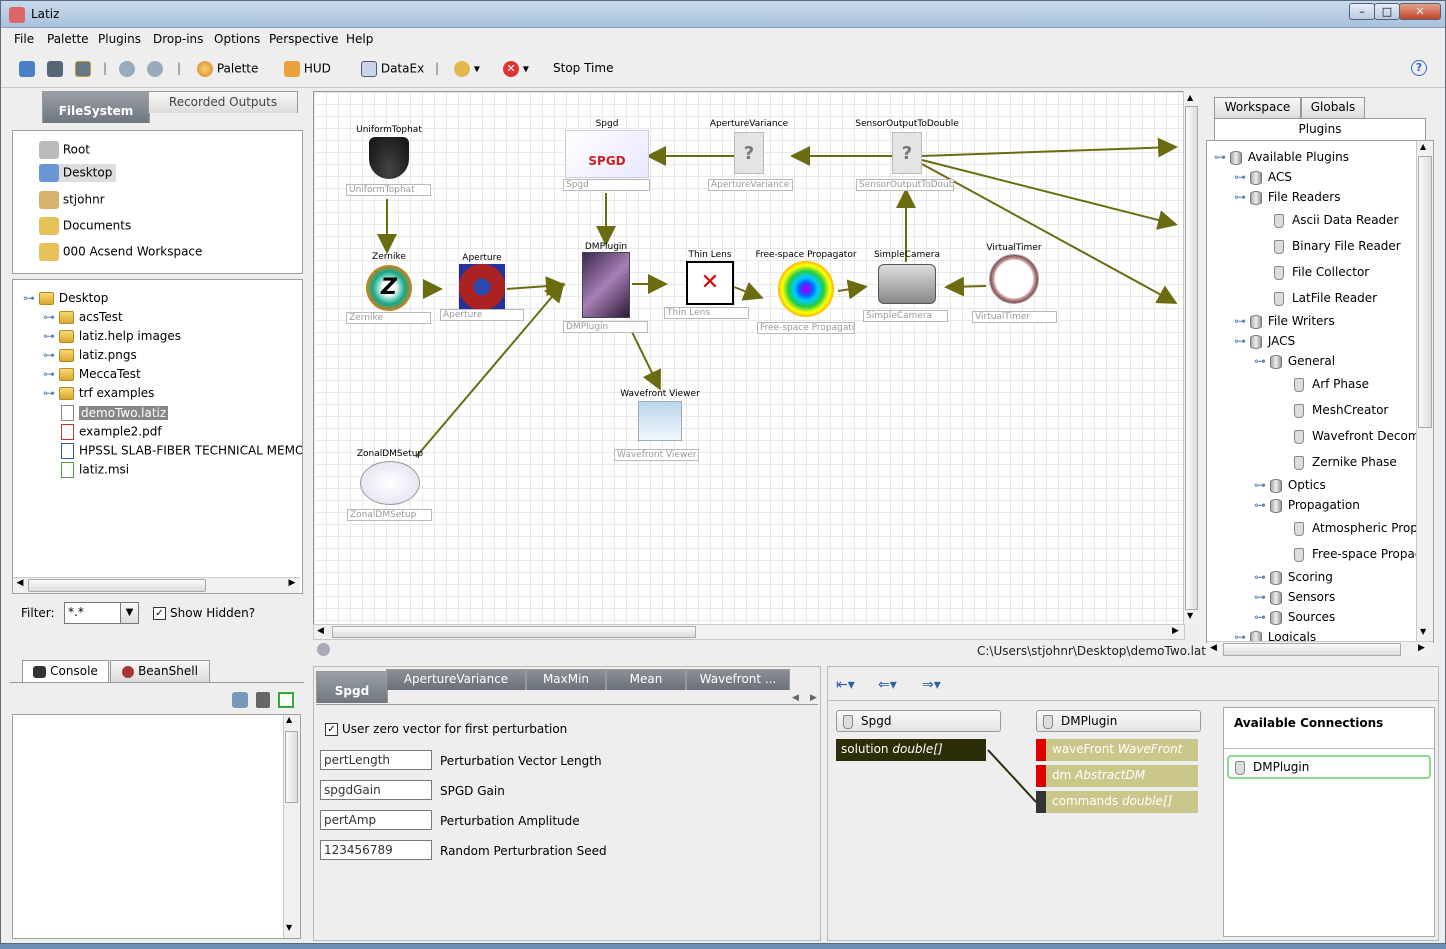 The width and height of the screenshot is (1446, 949). What do you see at coordinates (446, 729) in the screenshot?
I see `zero-vector-checkbox: ✓ User zero vector for first perturbation` at bounding box center [446, 729].